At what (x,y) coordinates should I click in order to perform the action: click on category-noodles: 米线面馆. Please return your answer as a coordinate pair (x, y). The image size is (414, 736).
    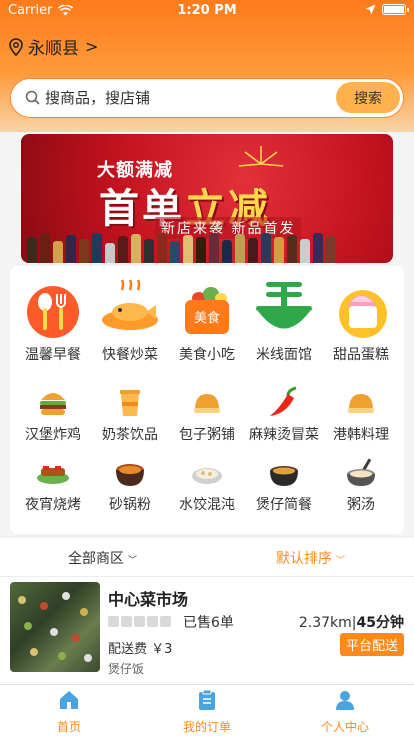
    Looking at the image, I should click on (284, 322).